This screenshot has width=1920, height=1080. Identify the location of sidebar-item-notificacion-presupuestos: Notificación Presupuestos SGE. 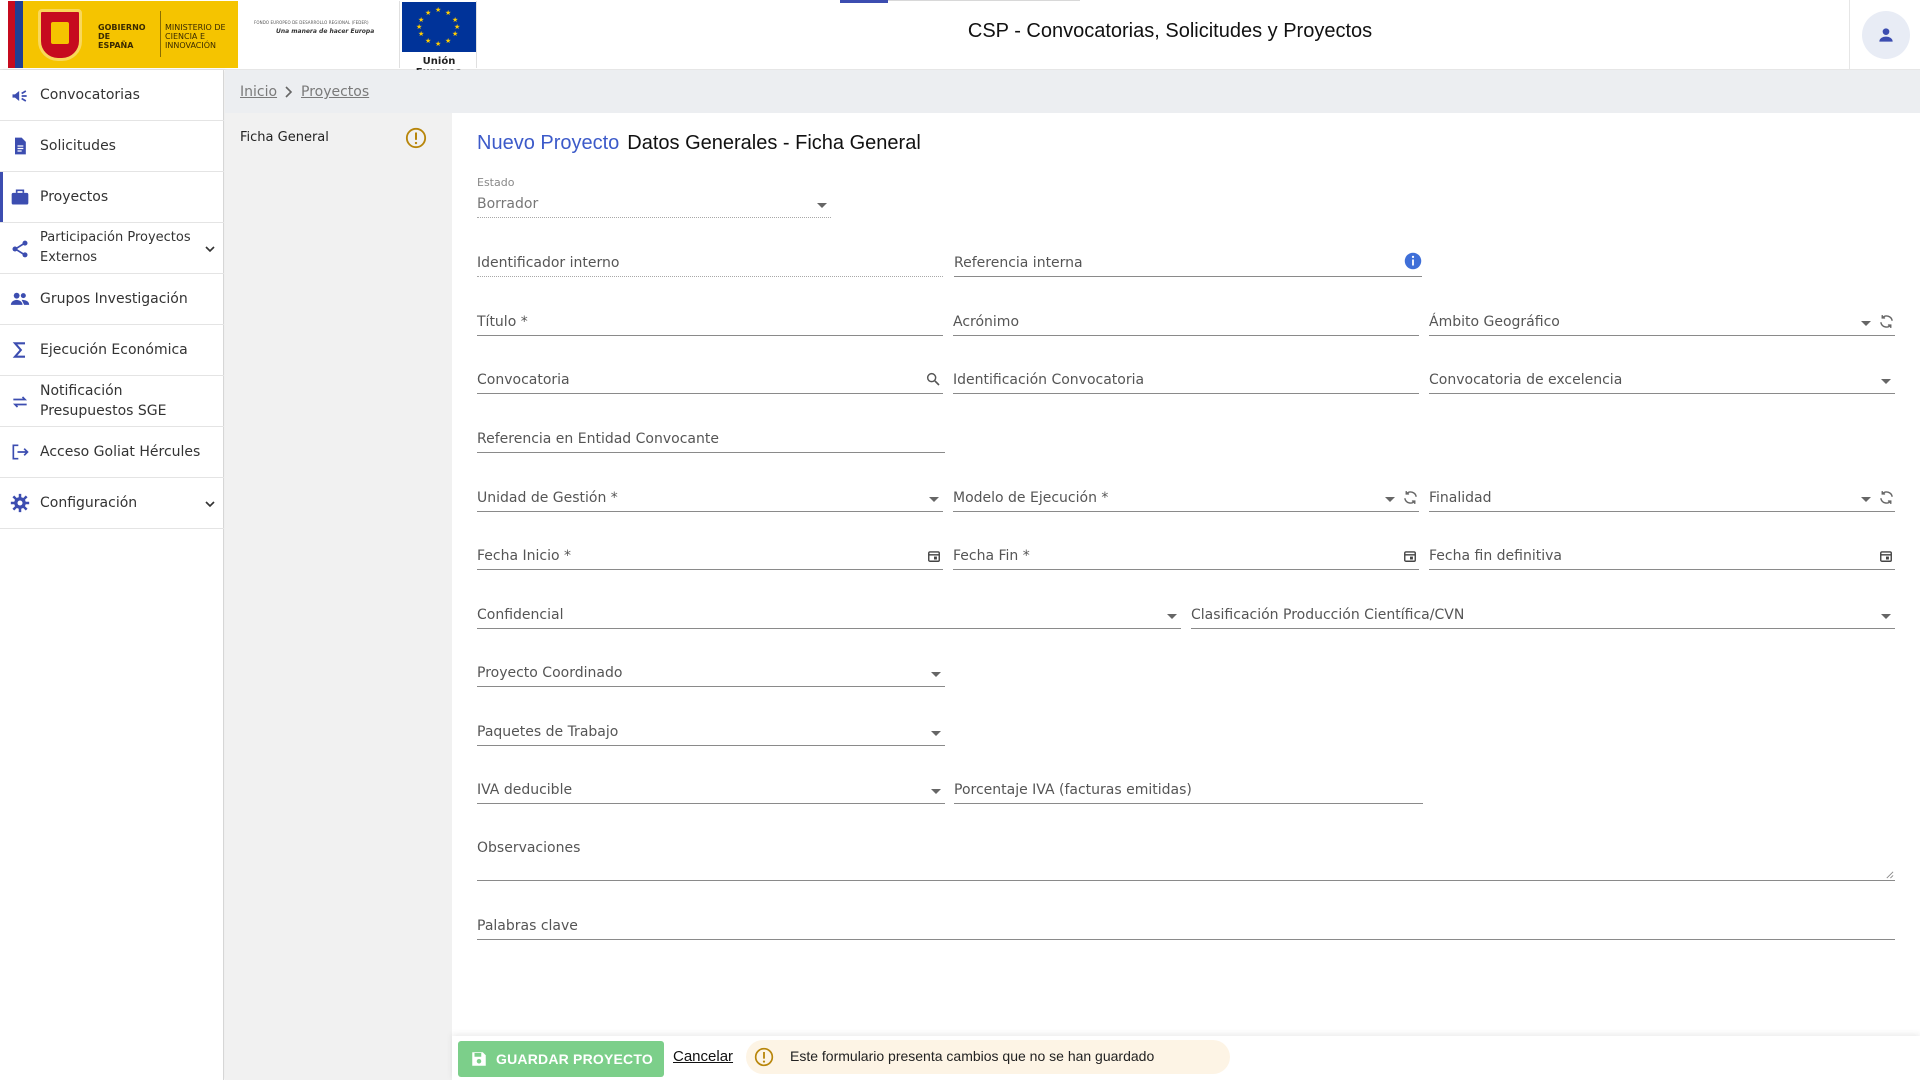
(112, 401).